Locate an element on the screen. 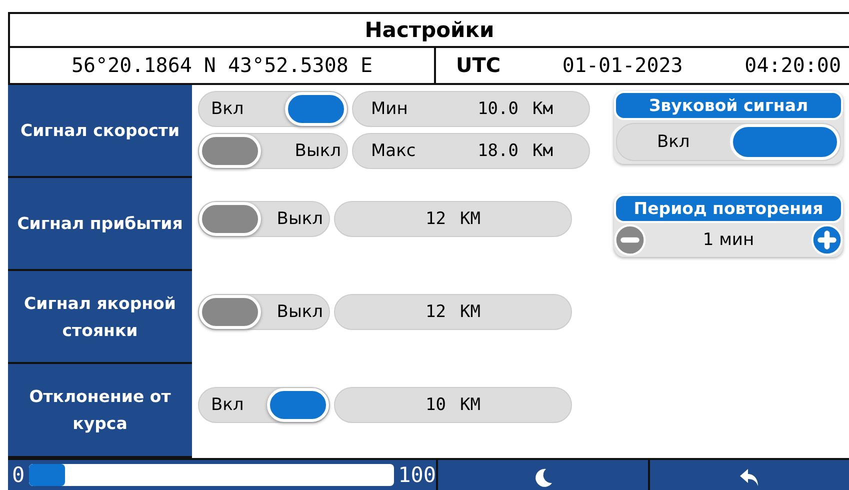 This screenshot has width=849, height=490. alarm-label: Отклонение от курса is located at coordinates (100, 411).